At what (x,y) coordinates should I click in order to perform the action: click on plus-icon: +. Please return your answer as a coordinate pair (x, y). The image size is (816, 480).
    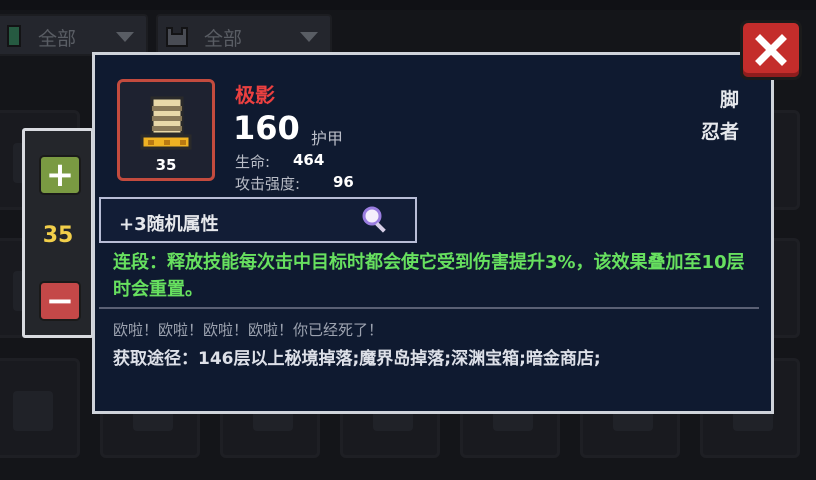
    Looking at the image, I should click on (60, 175).